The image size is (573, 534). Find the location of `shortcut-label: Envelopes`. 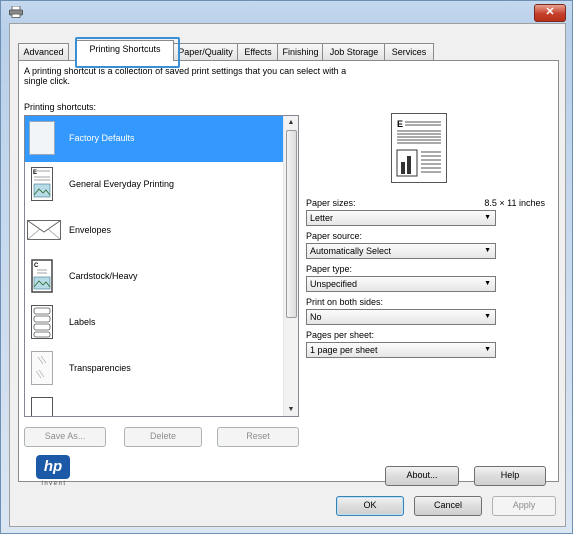

shortcut-label: Envelopes is located at coordinates (90, 230).